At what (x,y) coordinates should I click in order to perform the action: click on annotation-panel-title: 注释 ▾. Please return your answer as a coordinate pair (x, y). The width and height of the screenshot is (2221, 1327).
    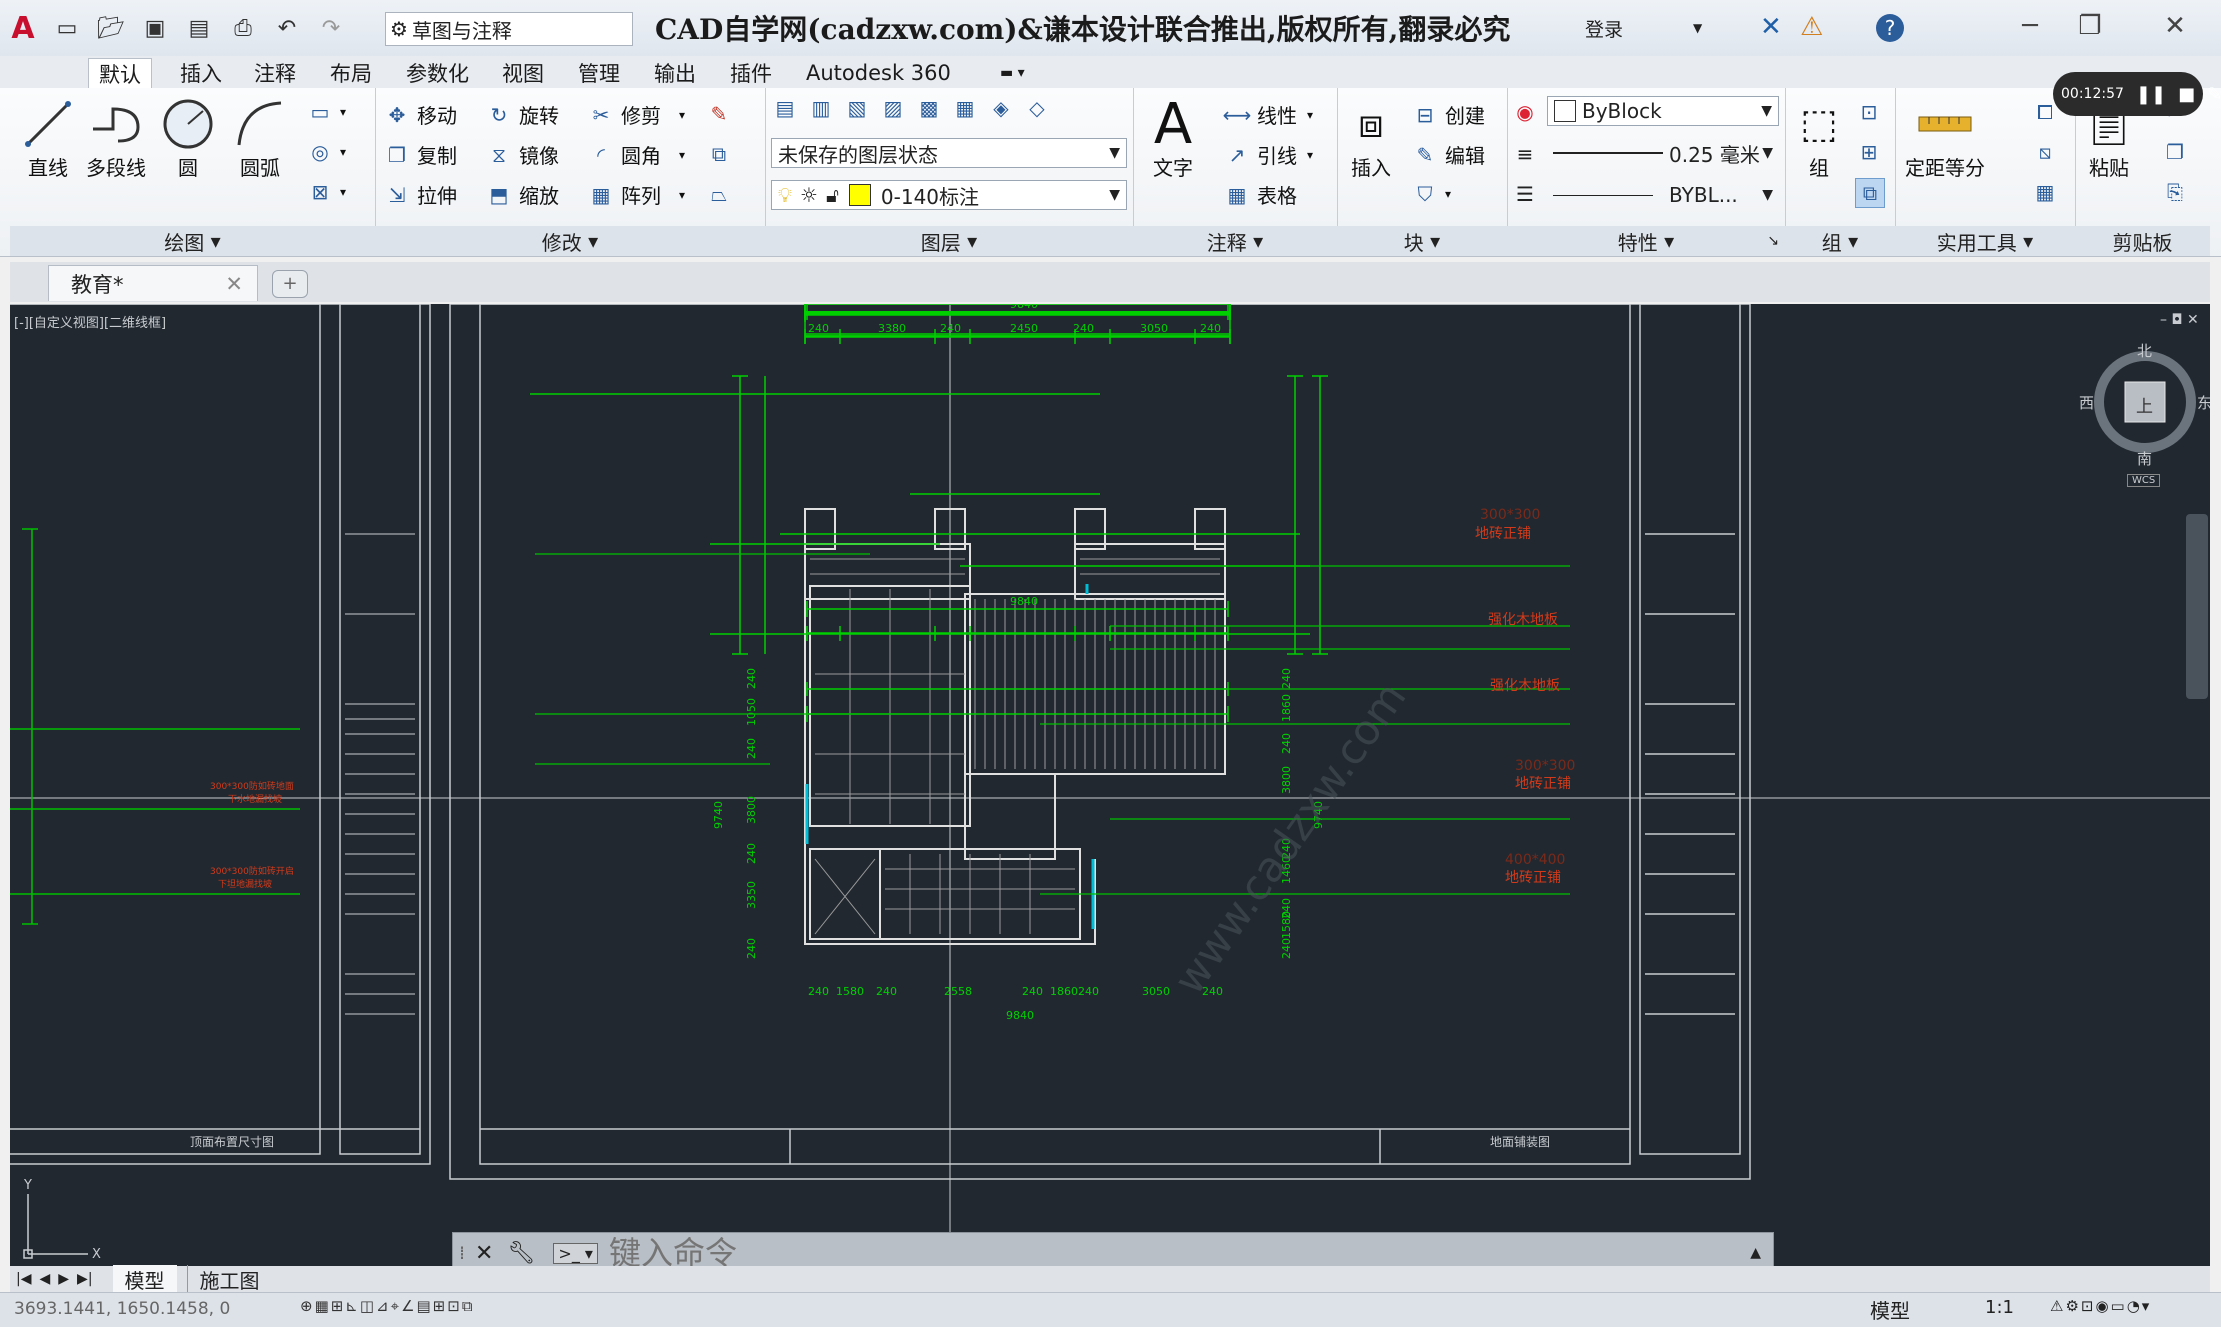
    Looking at the image, I should click on (1235, 241).